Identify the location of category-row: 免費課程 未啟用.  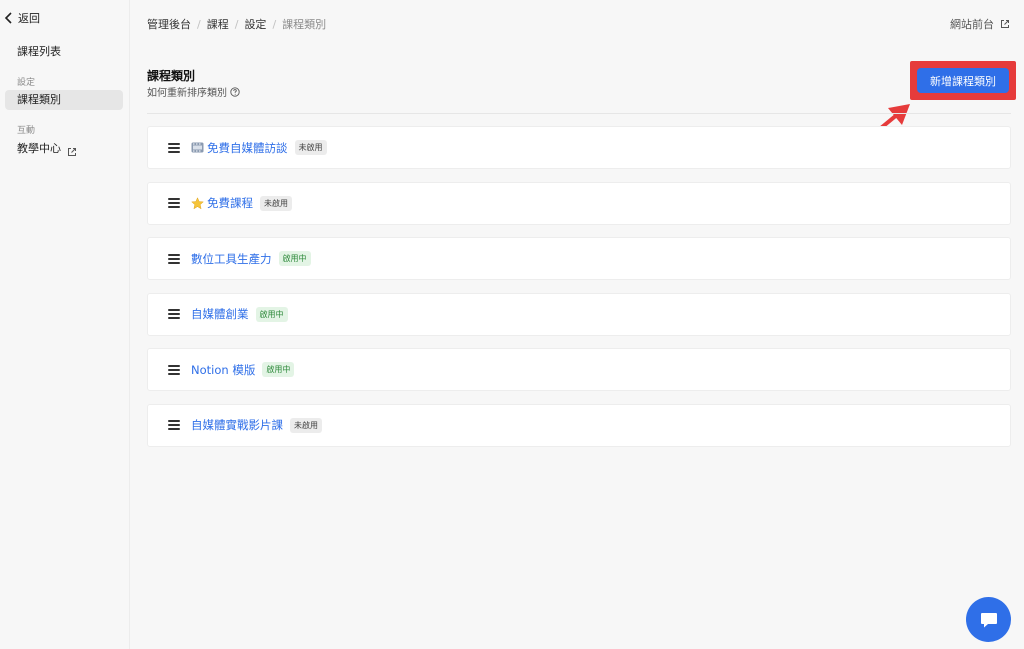
(579, 203).